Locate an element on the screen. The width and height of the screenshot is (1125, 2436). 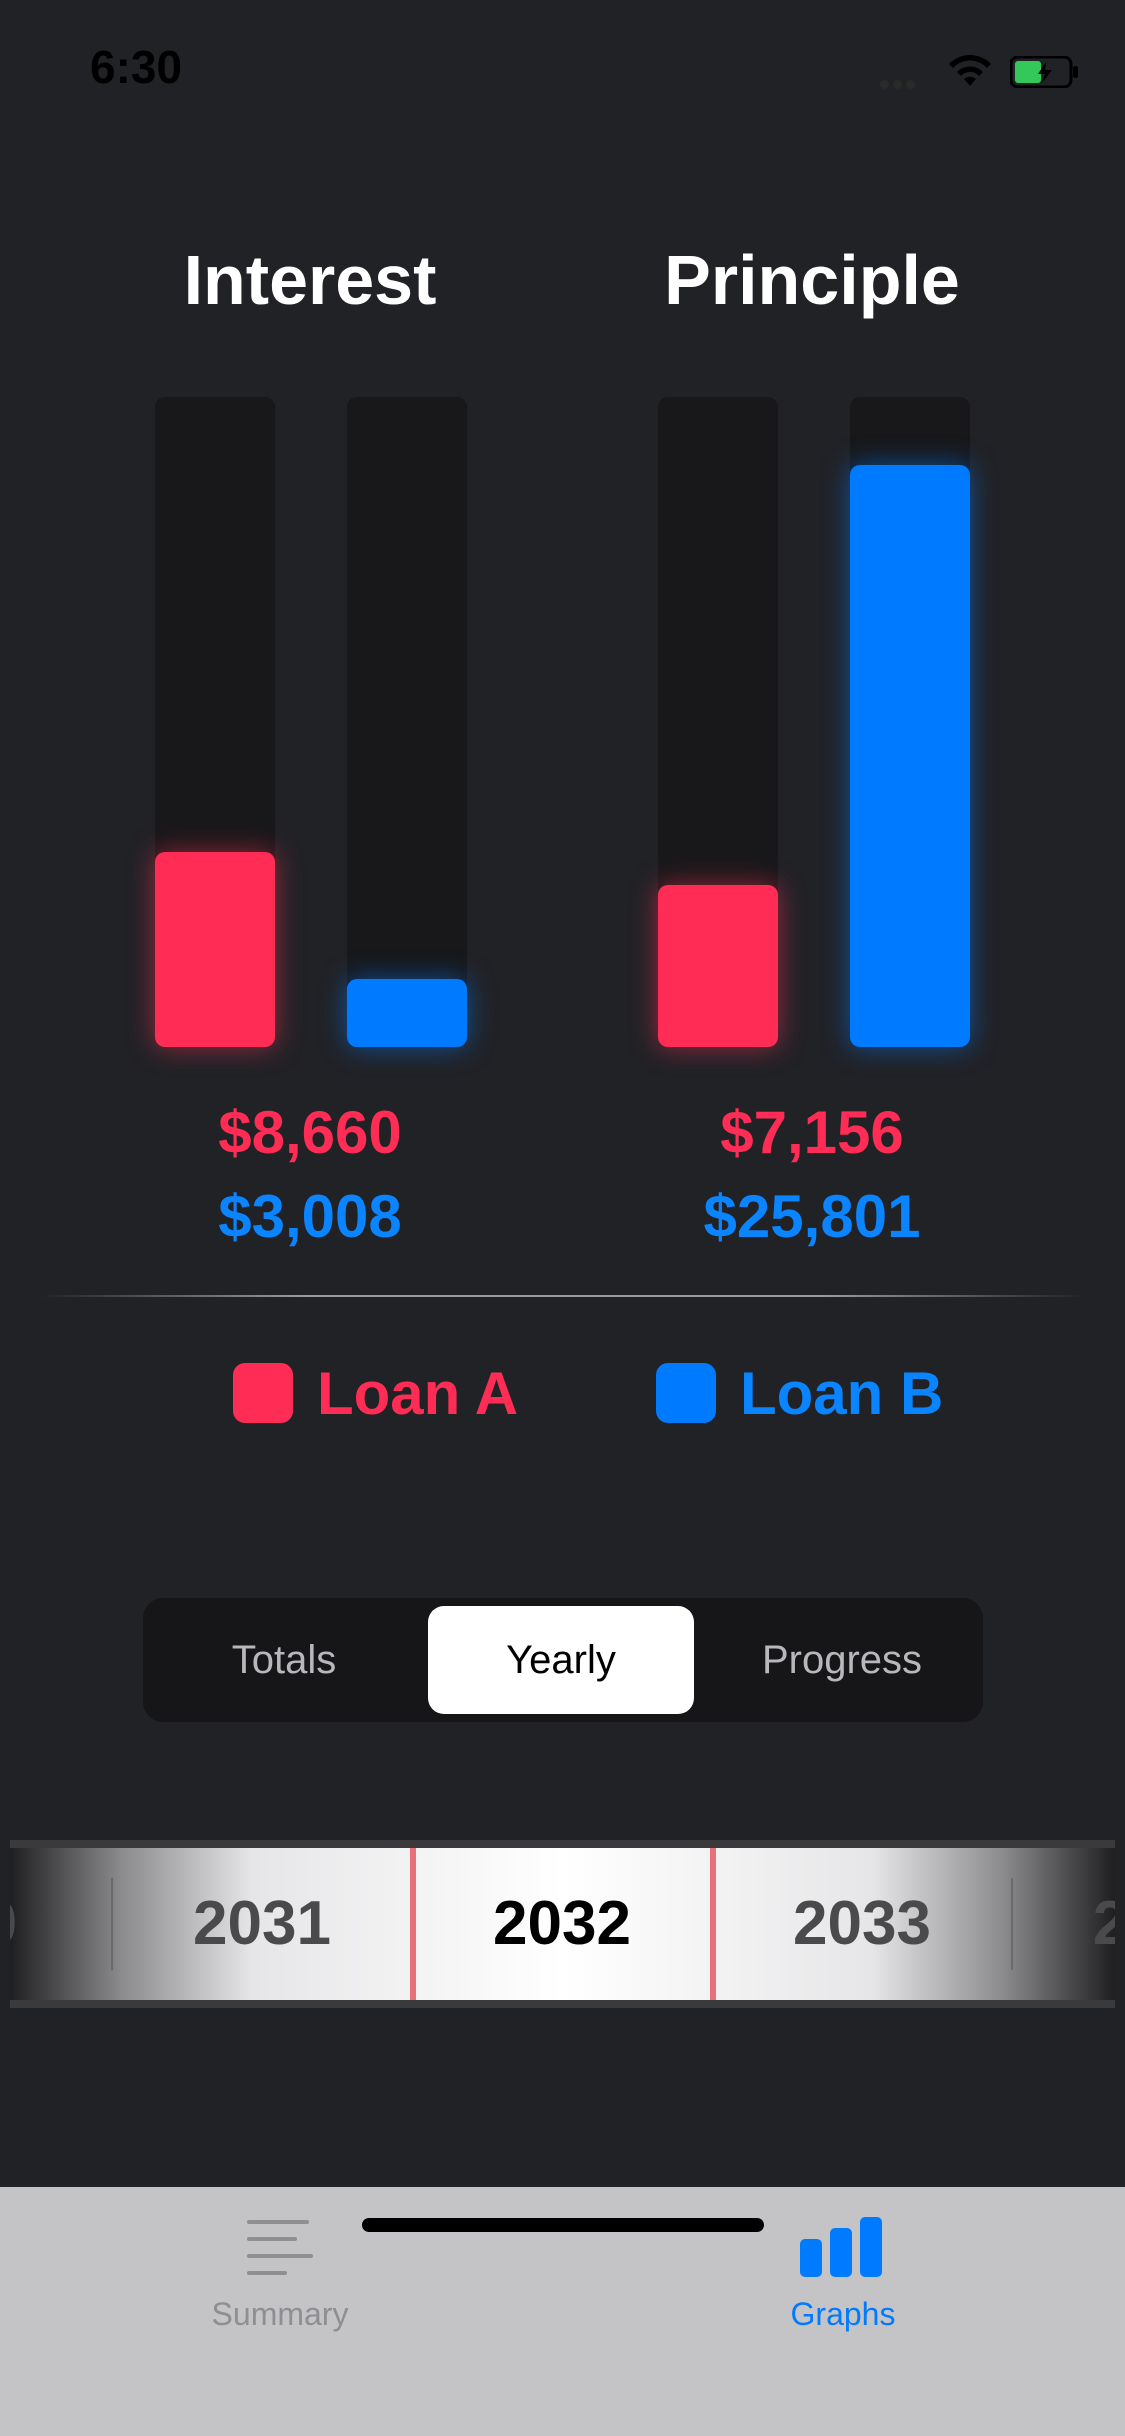
year-picker-item: 0 is located at coordinates (55, 1924).